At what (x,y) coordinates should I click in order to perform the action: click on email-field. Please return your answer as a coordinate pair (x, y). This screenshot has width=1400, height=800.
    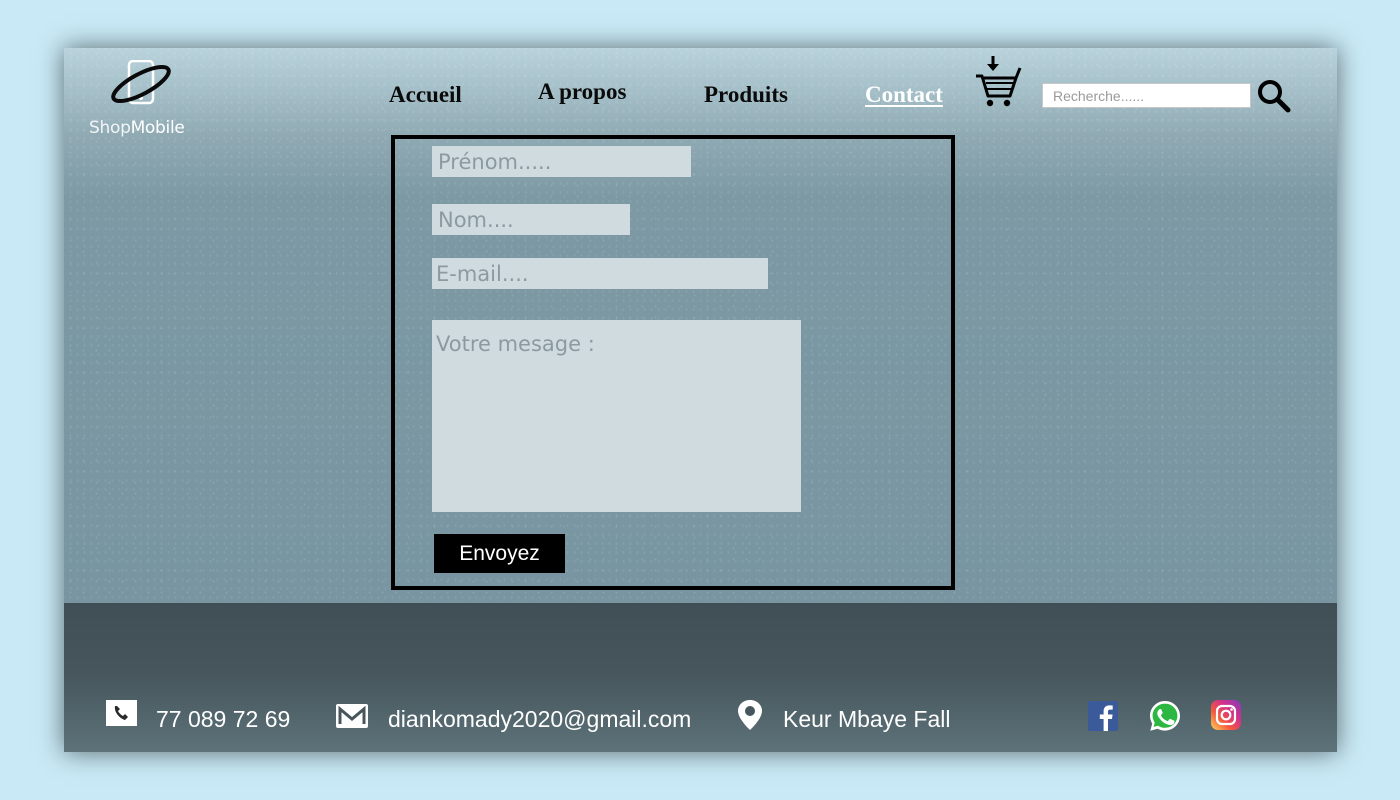
    Looking at the image, I should click on (600, 273).